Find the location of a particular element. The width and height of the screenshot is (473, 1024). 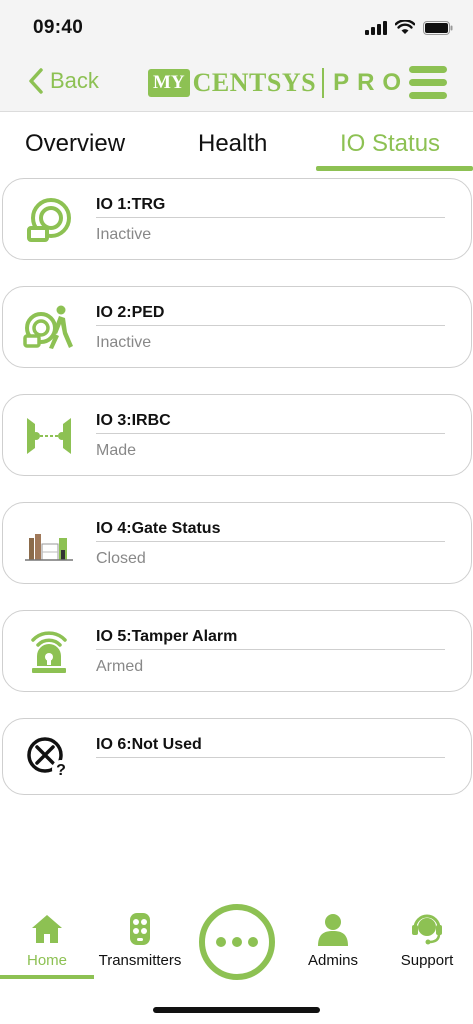

more-actions-button is located at coordinates (237, 942).